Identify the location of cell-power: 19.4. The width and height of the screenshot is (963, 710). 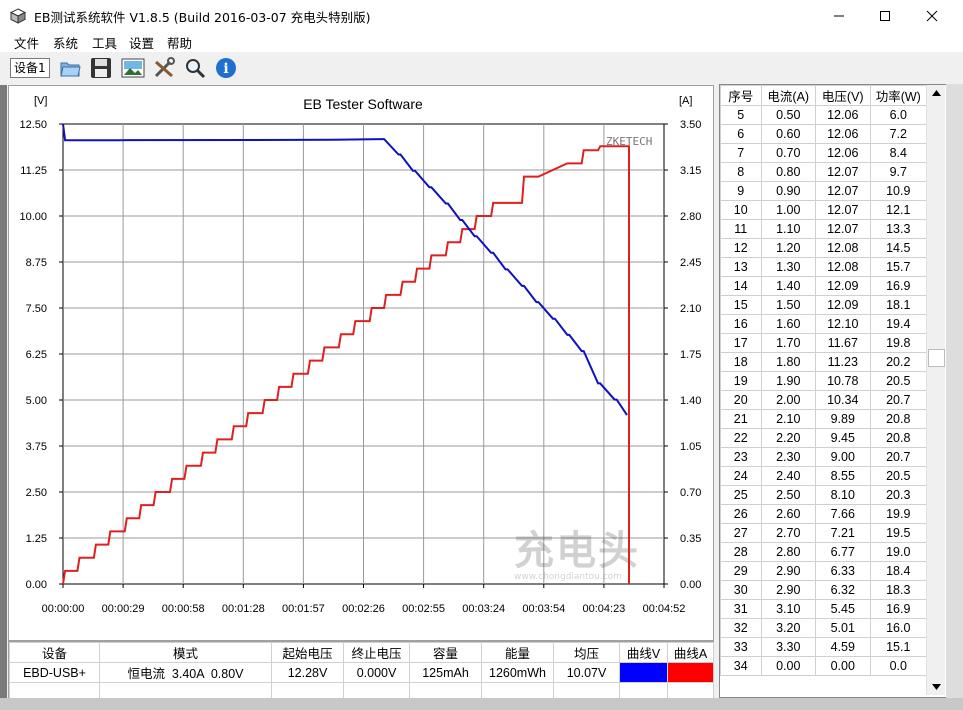
(898, 324).